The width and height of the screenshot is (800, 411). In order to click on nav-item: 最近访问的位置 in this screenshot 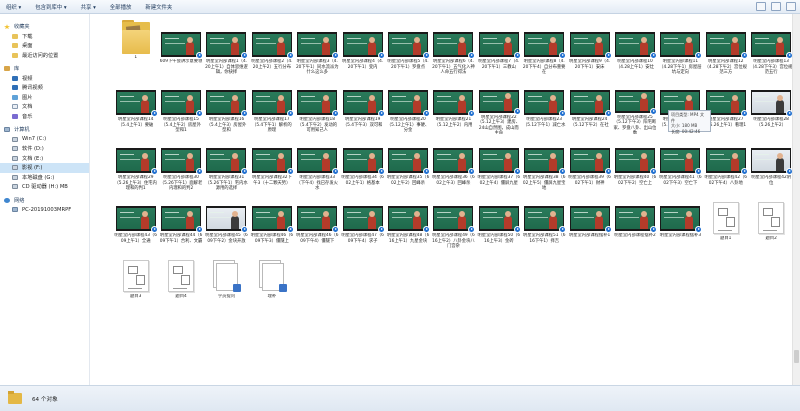, I will do `click(44, 56)`.